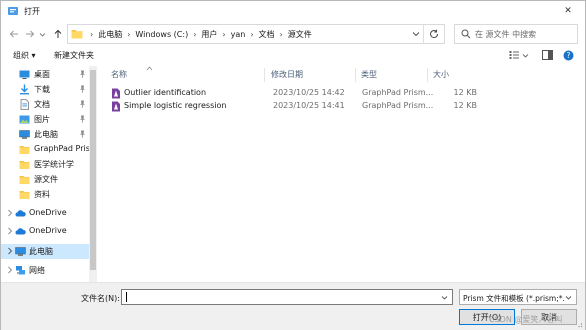 This screenshot has height=330, width=586. Describe the element at coordinates (434, 34) in the screenshot. I see `refresh-button` at that location.